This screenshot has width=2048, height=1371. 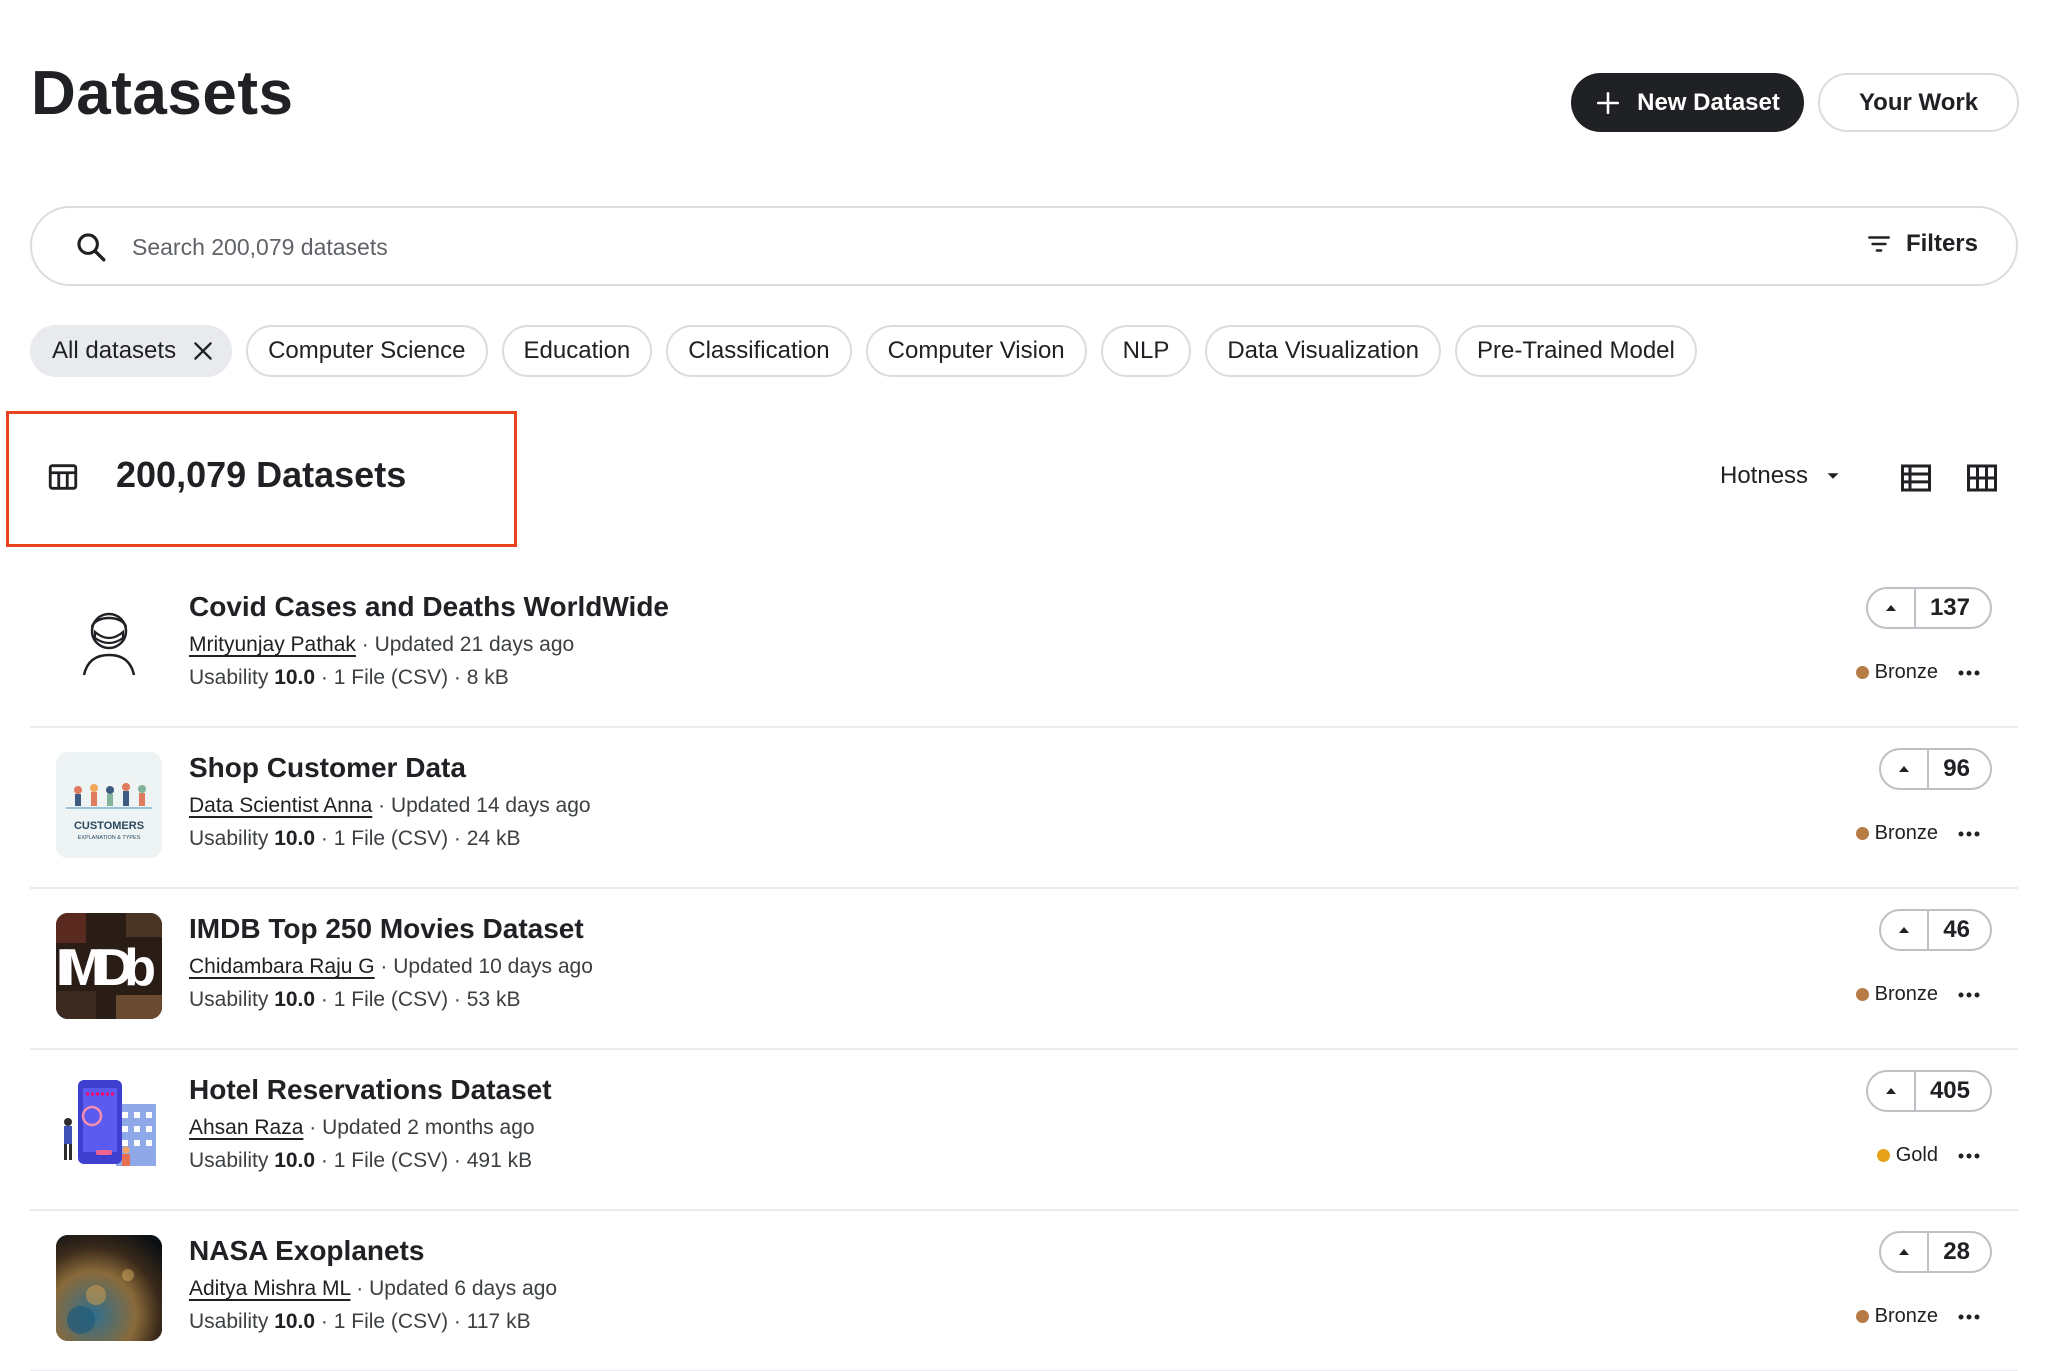 I want to click on upvote-button: 28, so click(x=1935, y=1252).